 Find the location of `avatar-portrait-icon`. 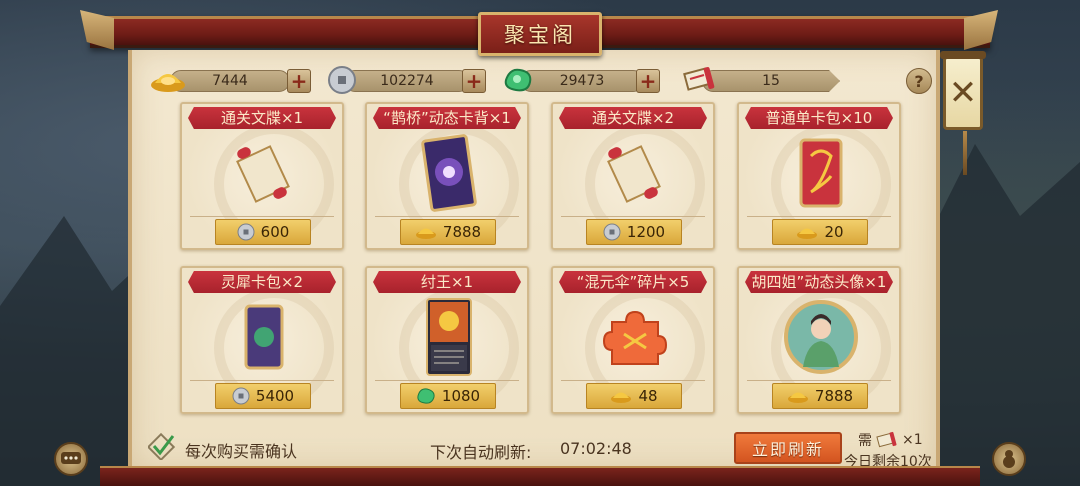

avatar-portrait-icon is located at coordinates (821, 337).